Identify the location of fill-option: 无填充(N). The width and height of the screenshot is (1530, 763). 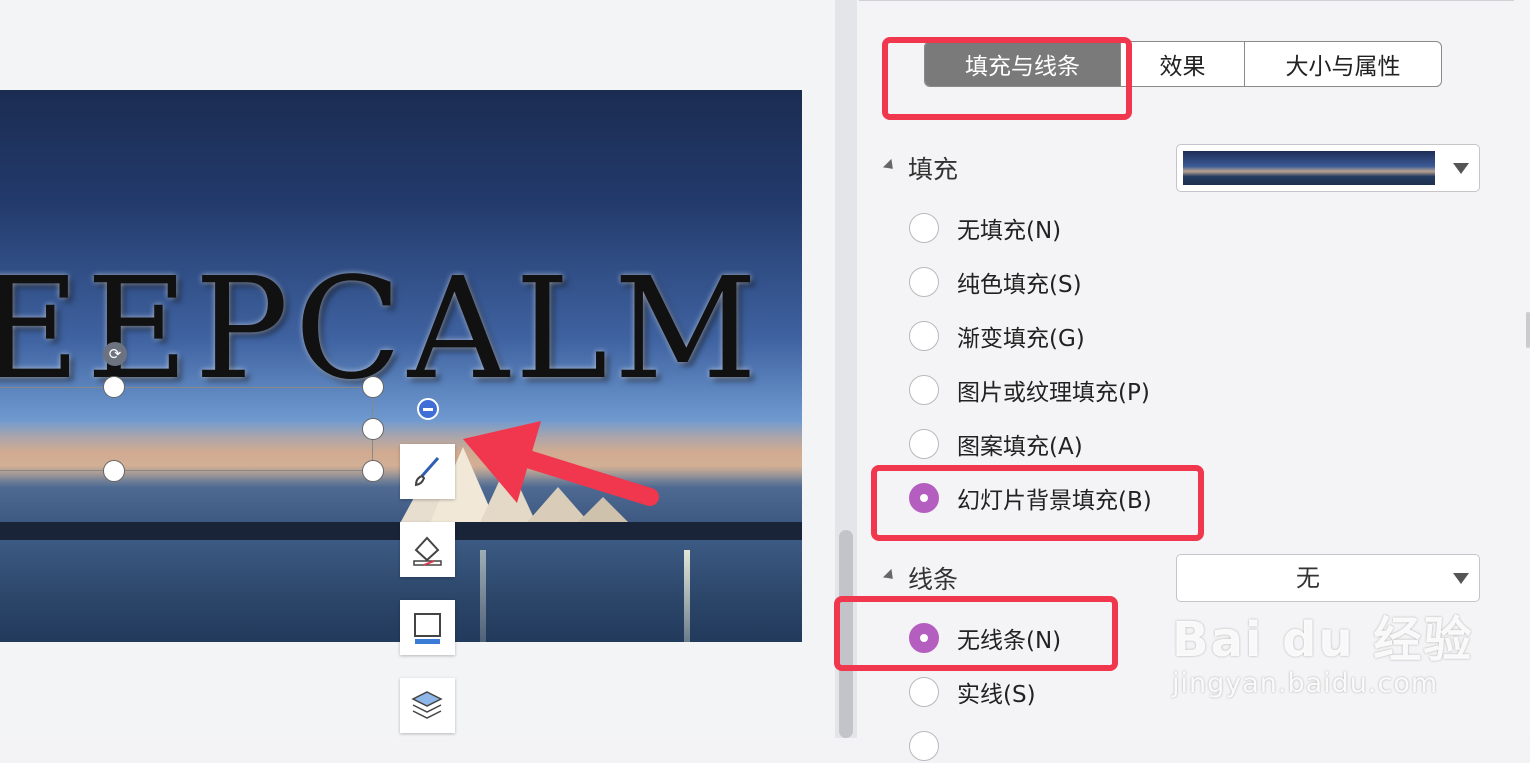
(985, 228).